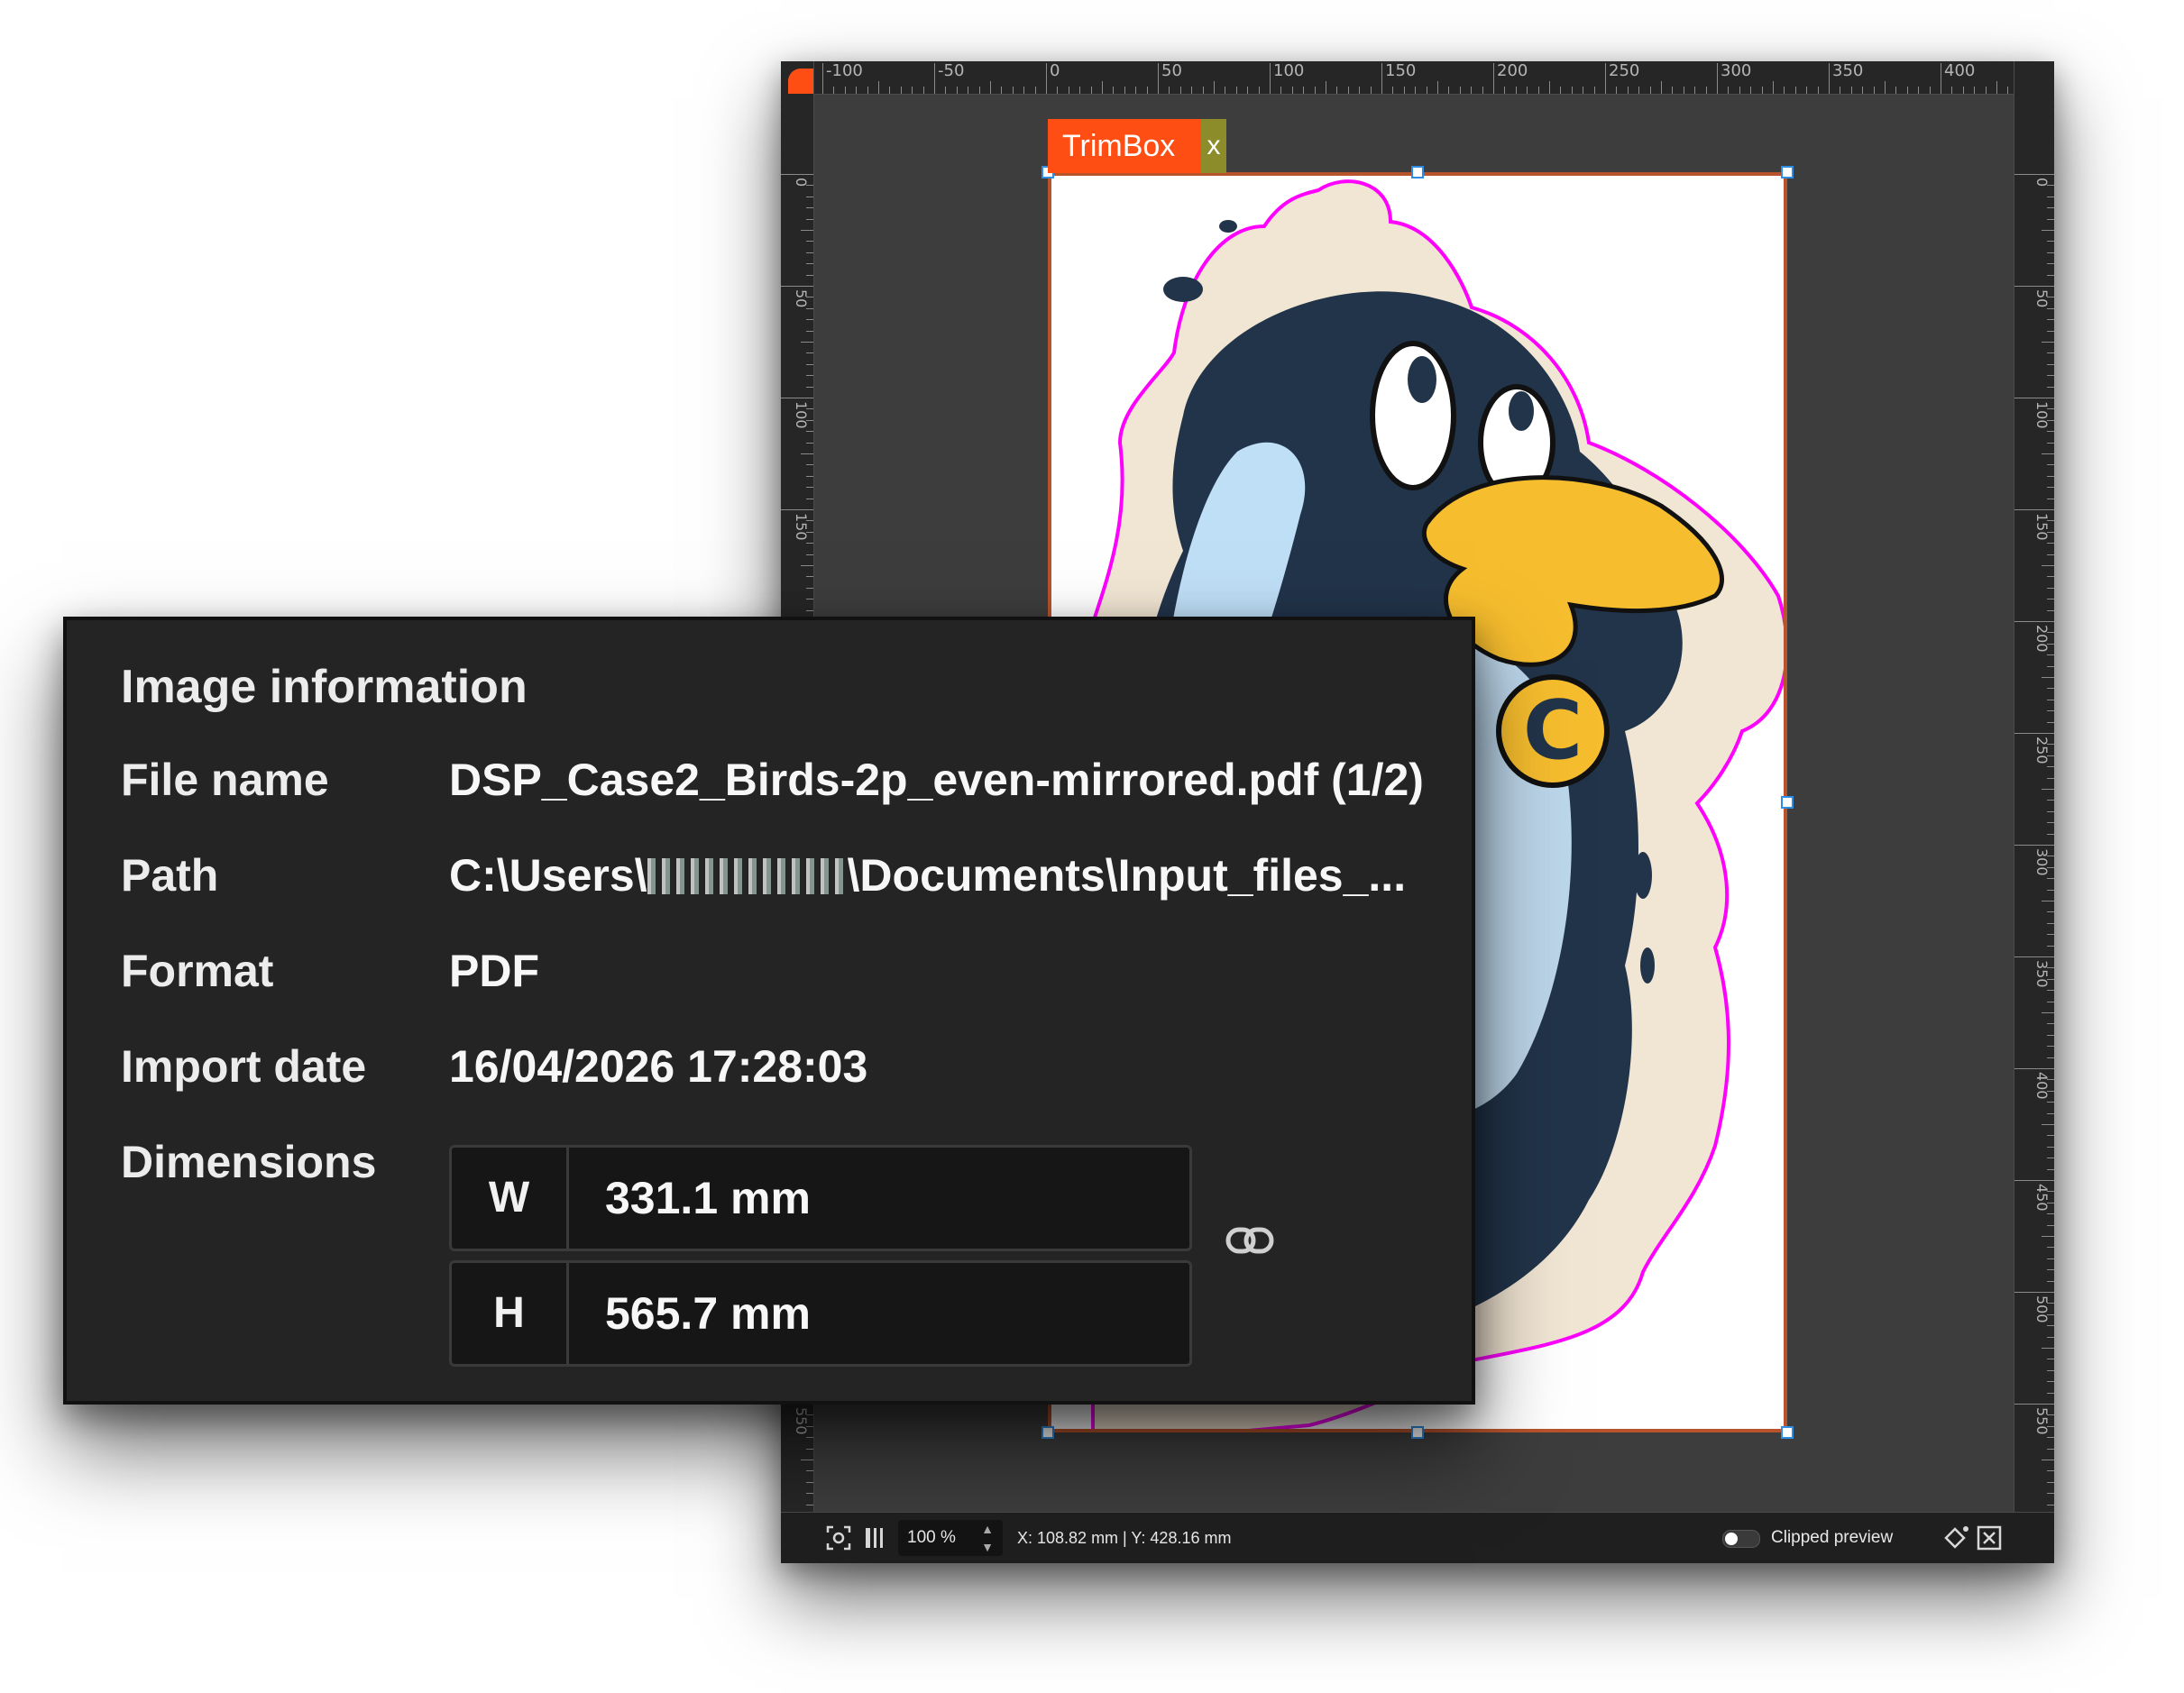 This screenshot has height=1693, width=2184. What do you see at coordinates (1787, 1432) in the screenshot?
I see `handle-bottom-right` at bounding box center [1787, 1432].